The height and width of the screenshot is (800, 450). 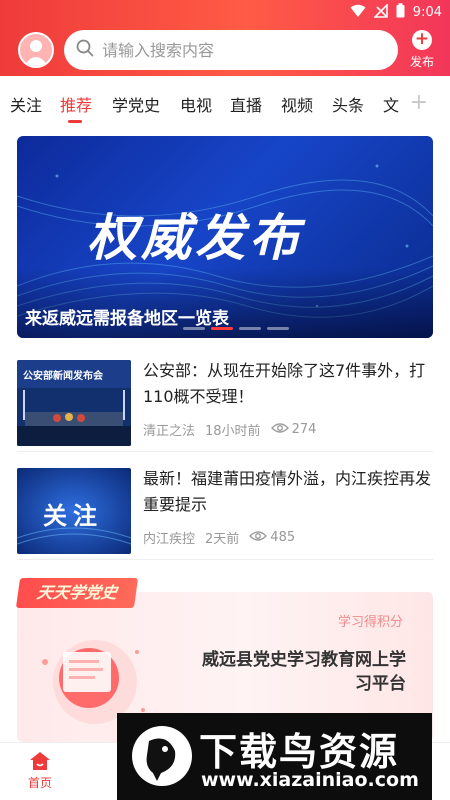 What do you see at coordinates (195, 238) in the screenshot?
I see `banner-image-text: 权威发布` at bounding box center [195, 238].